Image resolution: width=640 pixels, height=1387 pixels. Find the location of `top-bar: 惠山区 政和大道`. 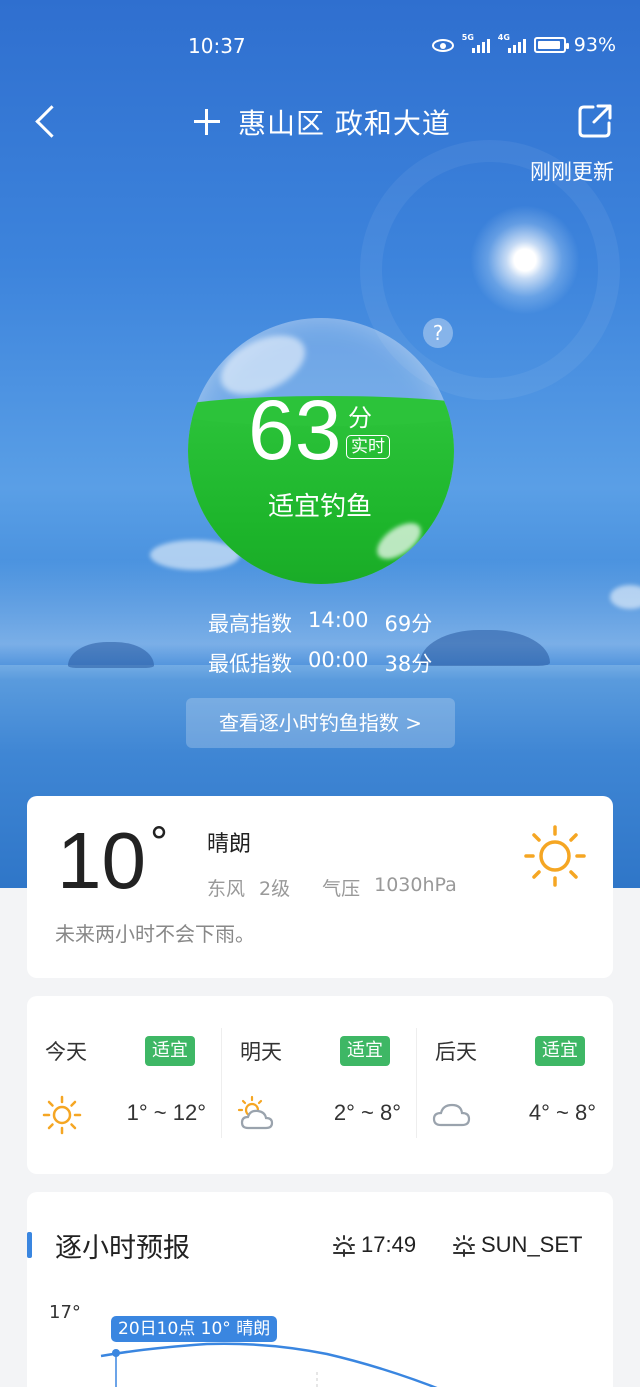

top-bar: 惠山区 政和大道 is located at coordinates (320, 123).